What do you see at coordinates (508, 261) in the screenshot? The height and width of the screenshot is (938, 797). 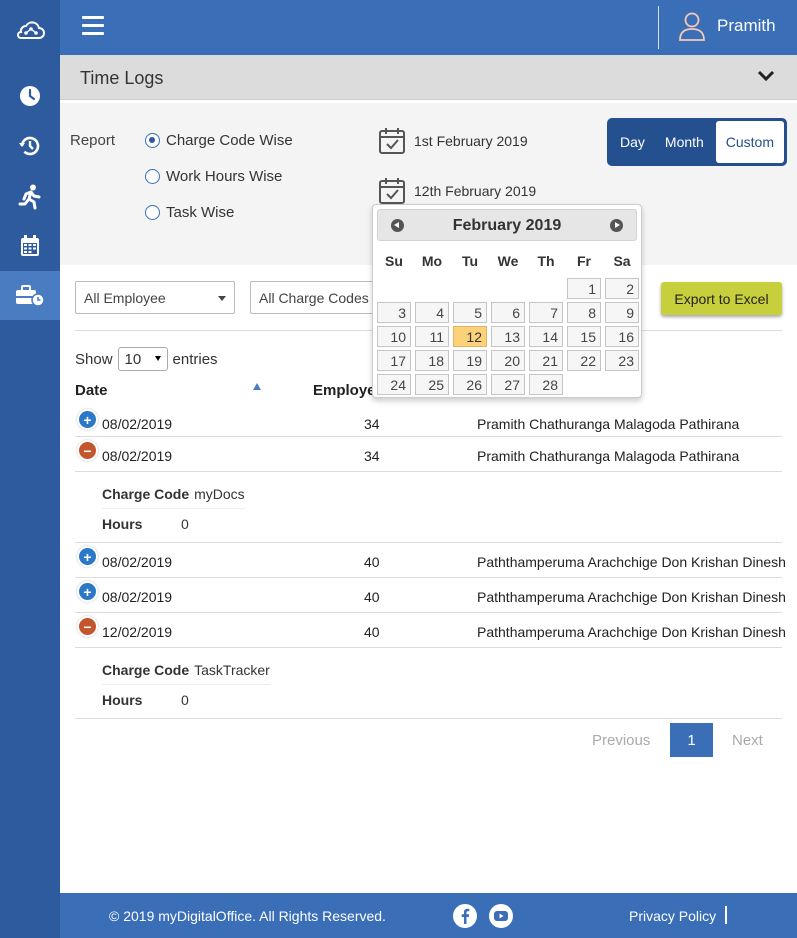 I see `weekday-header: We` at bounding box center [508, 261].